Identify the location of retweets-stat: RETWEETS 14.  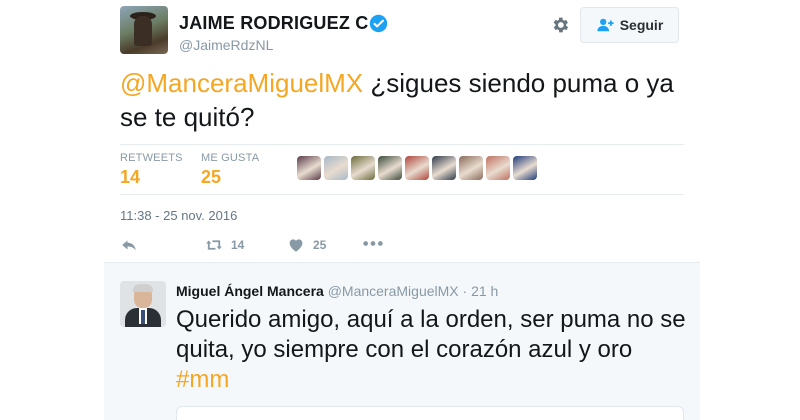
(151, 170).